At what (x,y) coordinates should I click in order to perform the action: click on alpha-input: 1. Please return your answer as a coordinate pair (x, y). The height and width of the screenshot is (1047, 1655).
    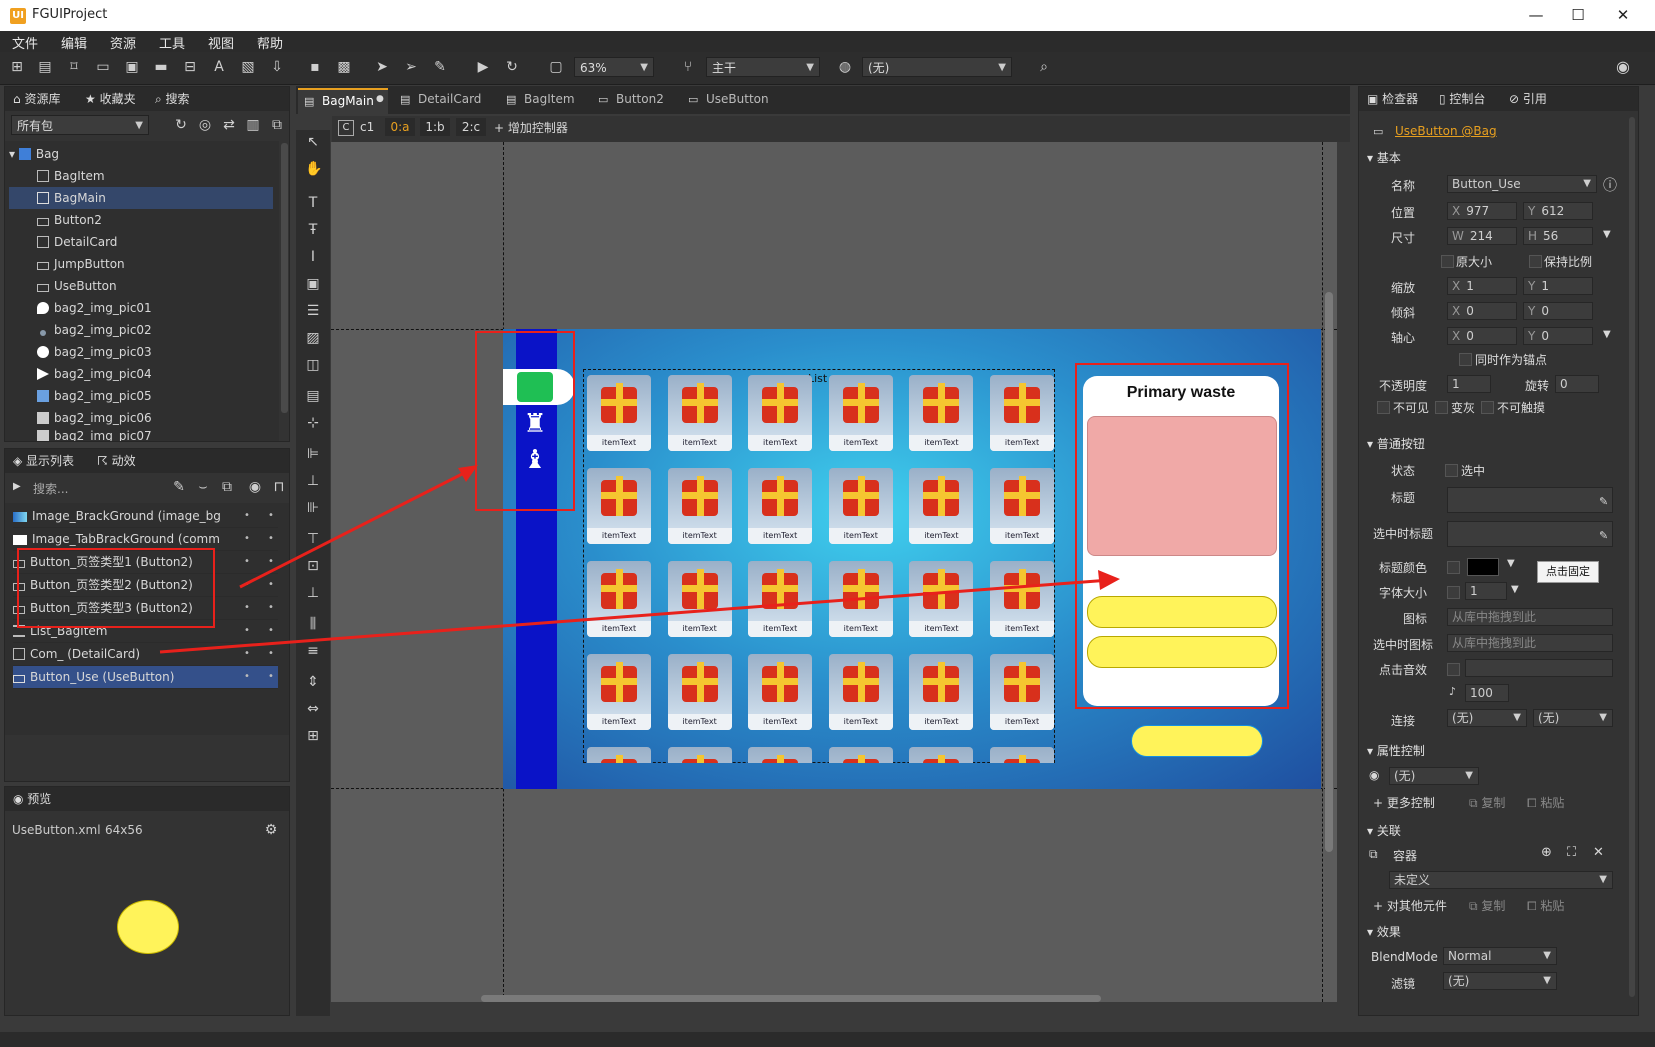
    Looking at the image, I should click on (1469, 384).